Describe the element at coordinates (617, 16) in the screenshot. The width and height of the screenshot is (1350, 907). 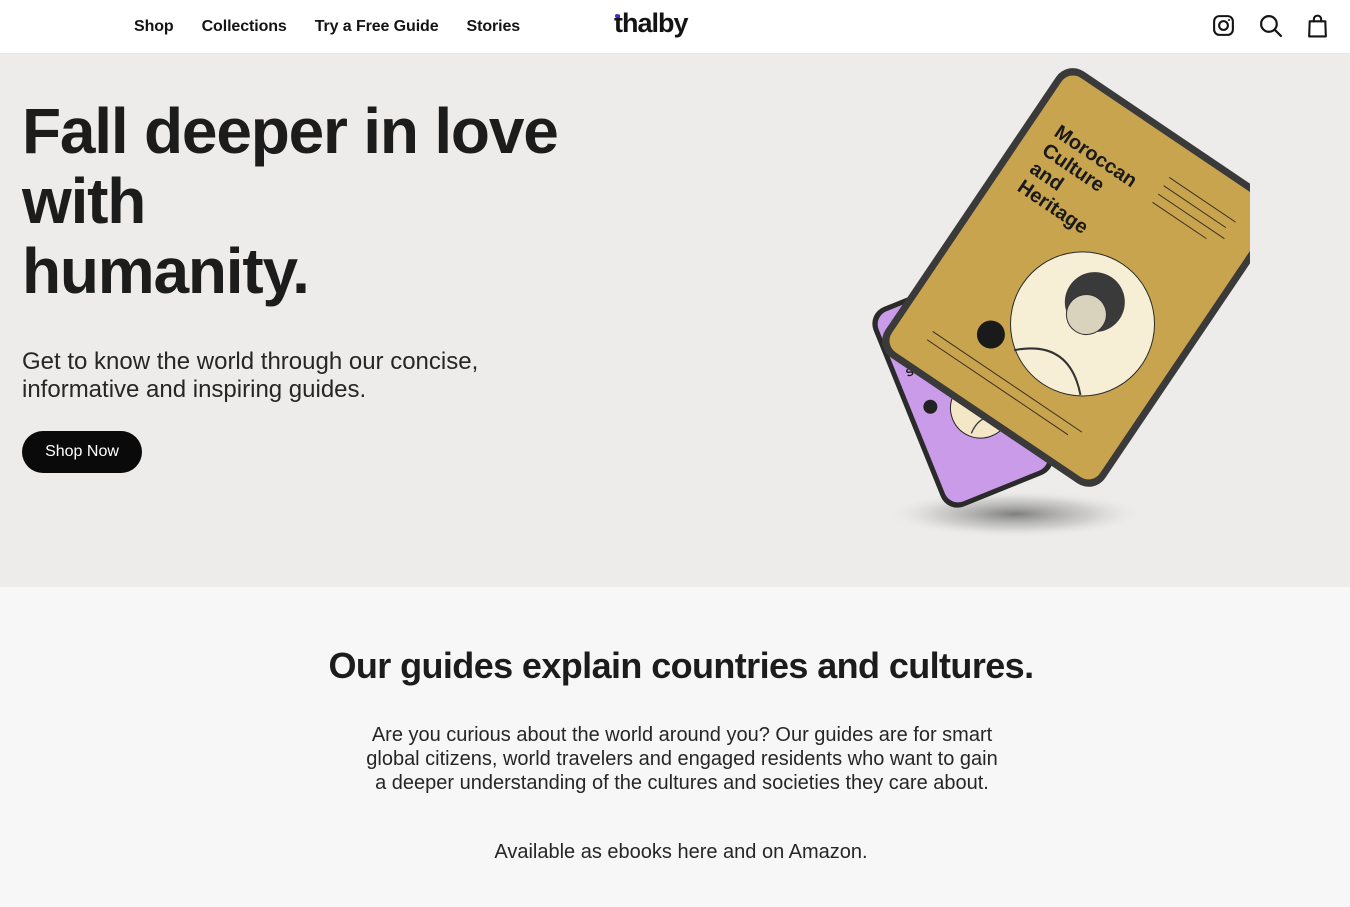
I see `logo-dot` at that location.